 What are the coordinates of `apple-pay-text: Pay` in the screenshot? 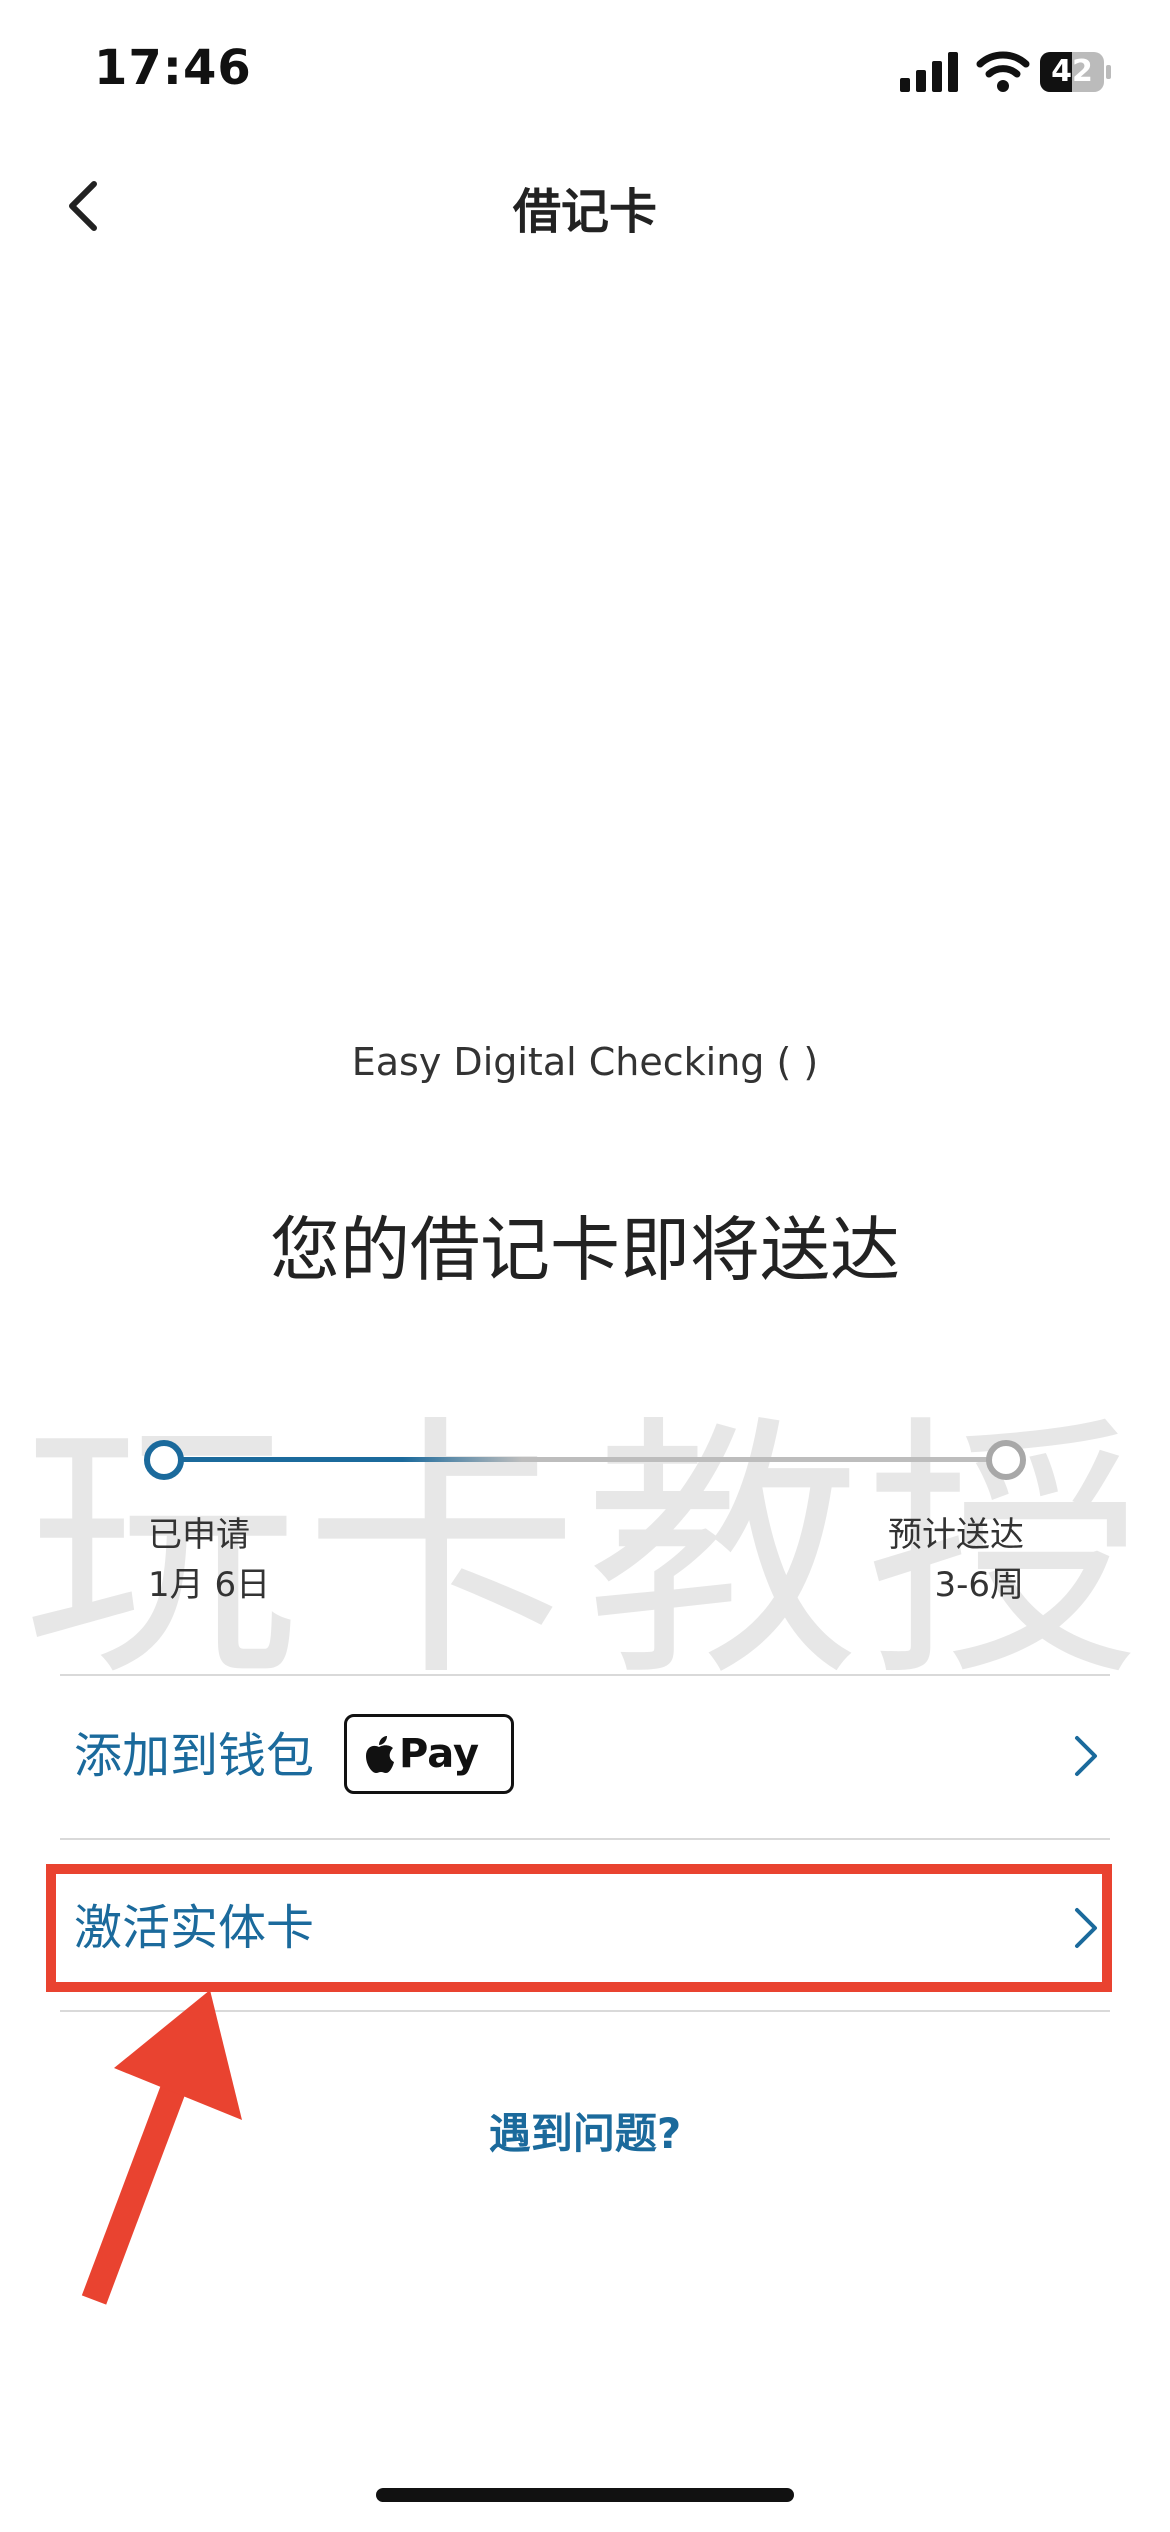 It's located at (439, 1754).